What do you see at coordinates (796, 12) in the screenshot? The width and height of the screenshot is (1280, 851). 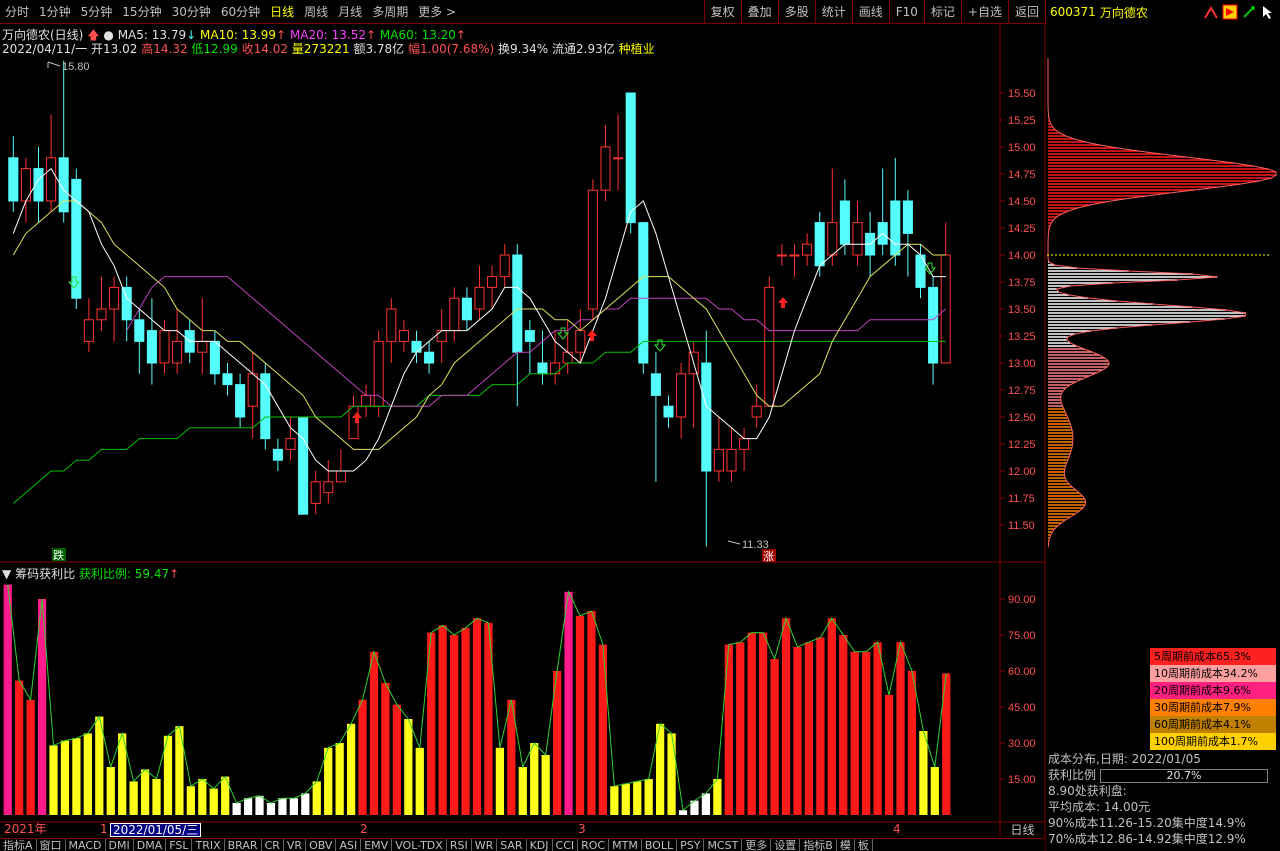 I see `multi-stock-button: 多股` at bounding box center [796, 12].